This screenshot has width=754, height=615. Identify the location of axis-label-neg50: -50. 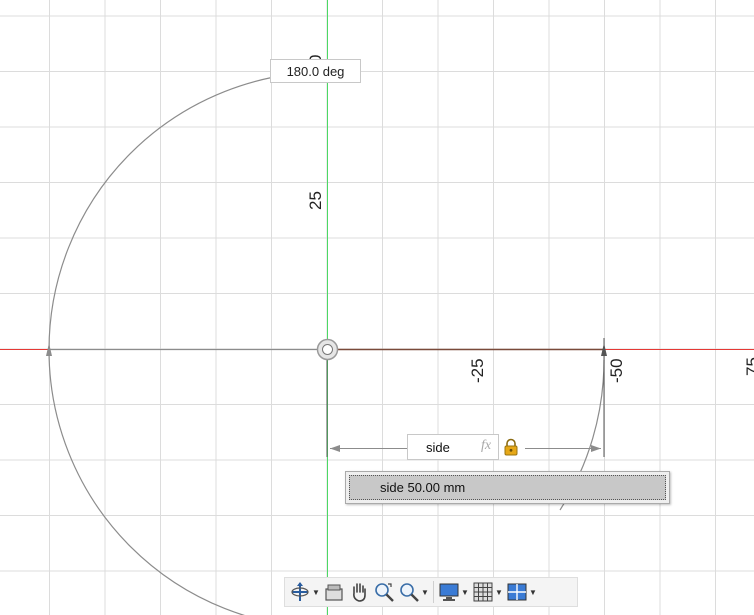
(616, 370).